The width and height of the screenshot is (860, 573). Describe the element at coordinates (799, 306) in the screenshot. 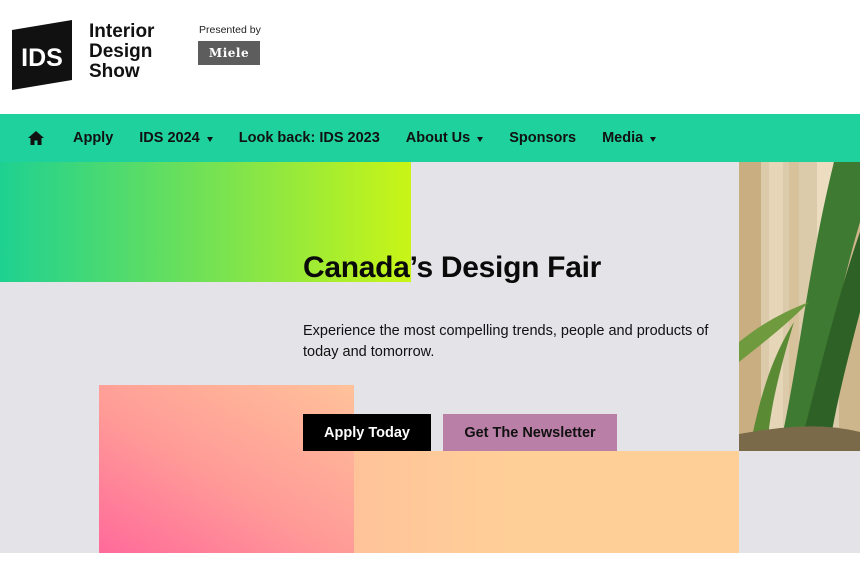

I see `hero-photo-plant` at that location.